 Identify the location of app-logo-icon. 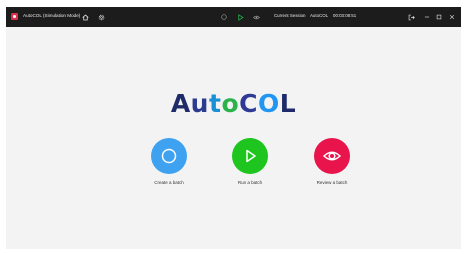
(14, 16).